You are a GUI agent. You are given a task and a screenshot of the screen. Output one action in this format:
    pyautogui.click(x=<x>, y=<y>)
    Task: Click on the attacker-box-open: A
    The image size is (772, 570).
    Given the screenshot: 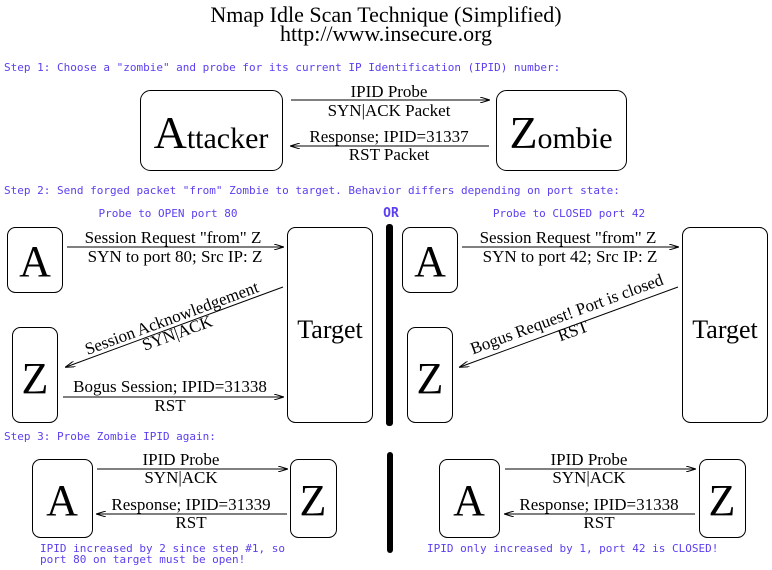 What is the action you would take?
    pyautogui.click(x=35, y=260)
    